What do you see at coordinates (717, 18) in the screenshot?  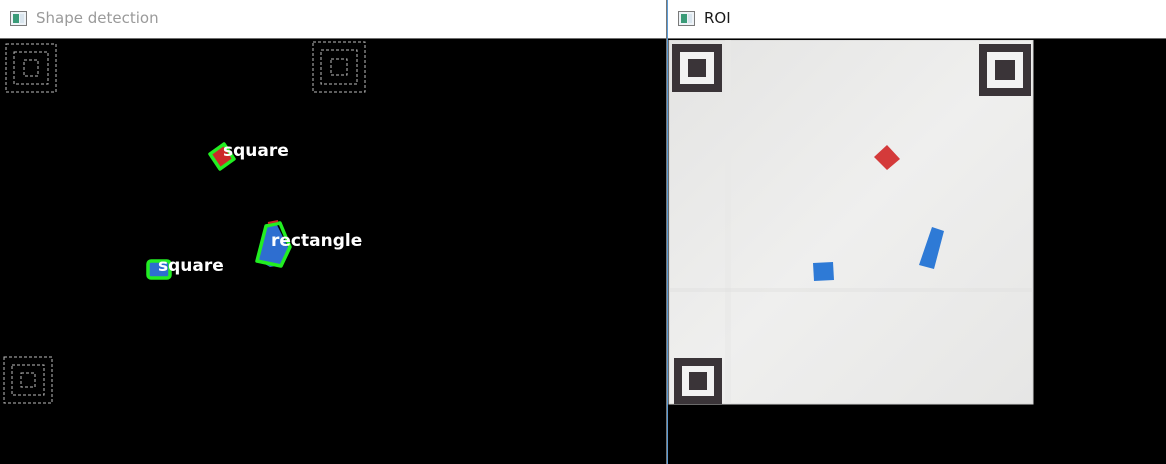 I see `window-title: ROI` at bounding box center [717, 18].